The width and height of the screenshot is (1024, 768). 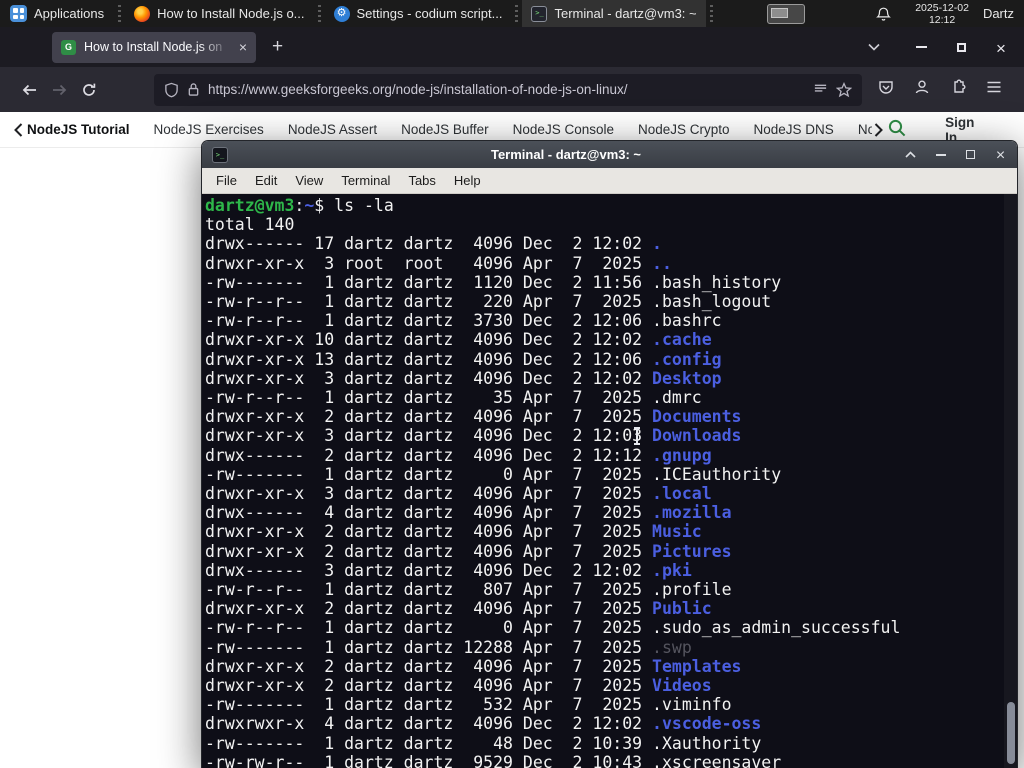 I want to click on terminal-maximize-button, so click(x=970, y=154).